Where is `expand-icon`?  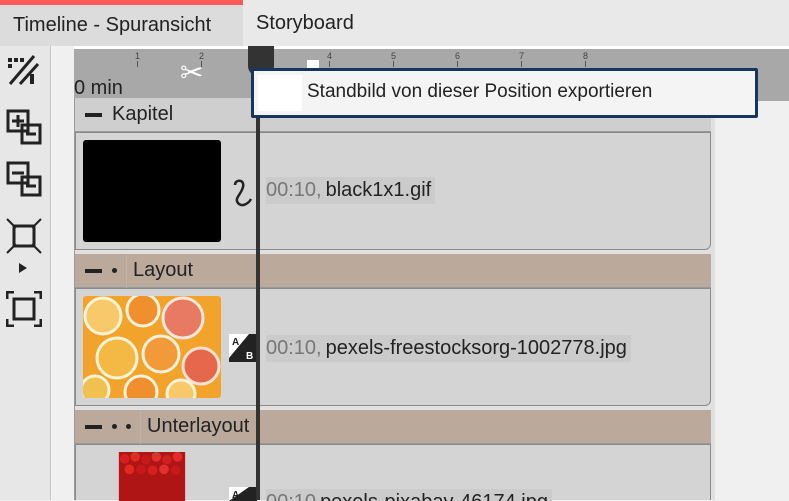 expand-icon is located at coordinates (24, 309).